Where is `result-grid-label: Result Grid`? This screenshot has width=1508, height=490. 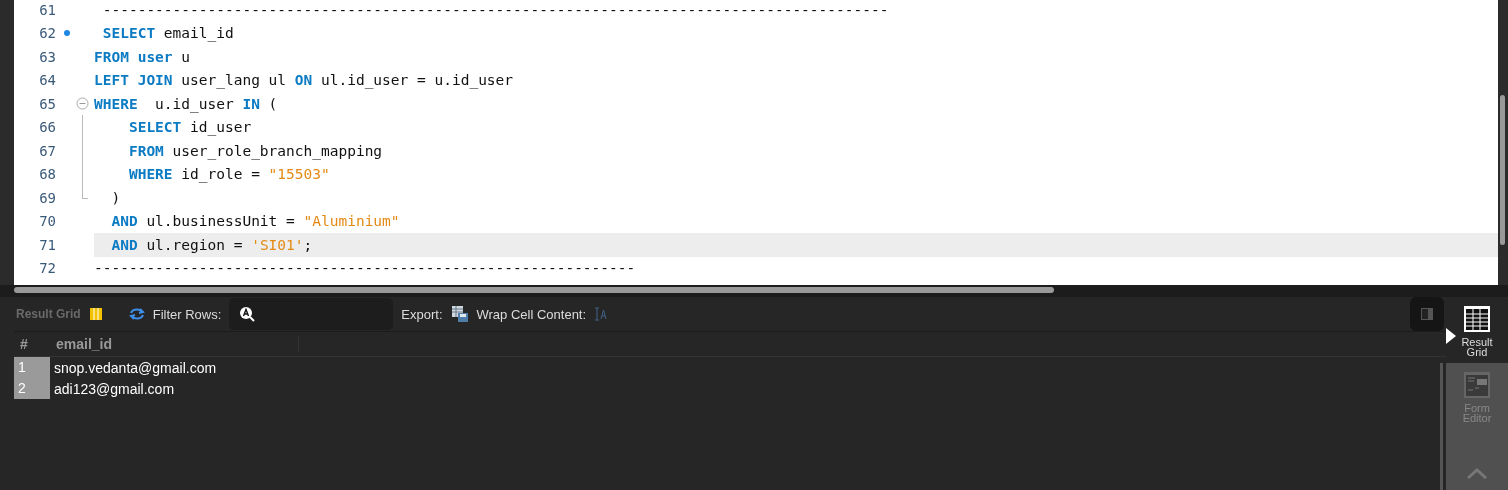 result-grid-label: Result Grid is located at coordinates (48, 314).